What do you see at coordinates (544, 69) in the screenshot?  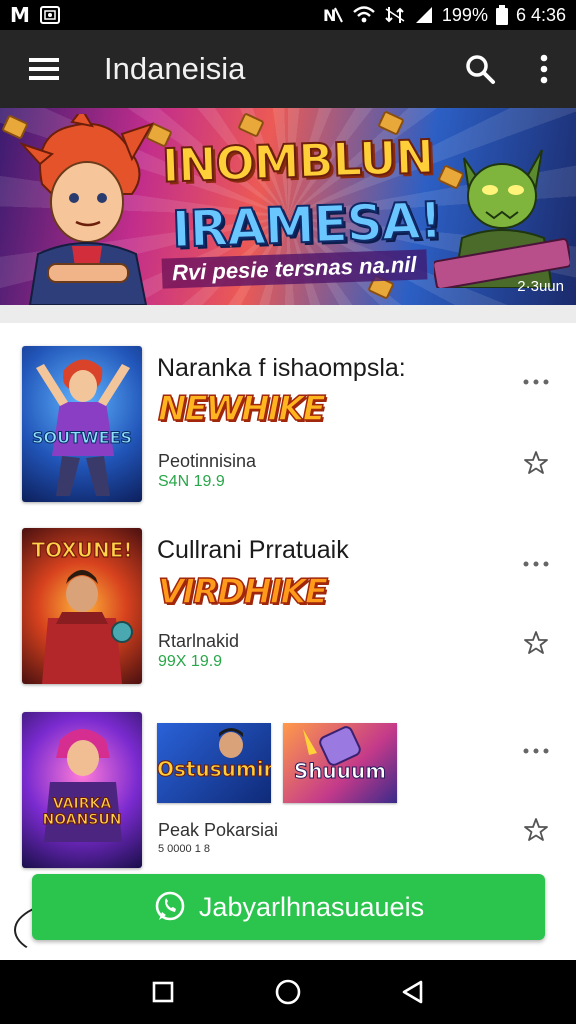 I see `overflow-menu-icon` at bounding box center [544, 69].